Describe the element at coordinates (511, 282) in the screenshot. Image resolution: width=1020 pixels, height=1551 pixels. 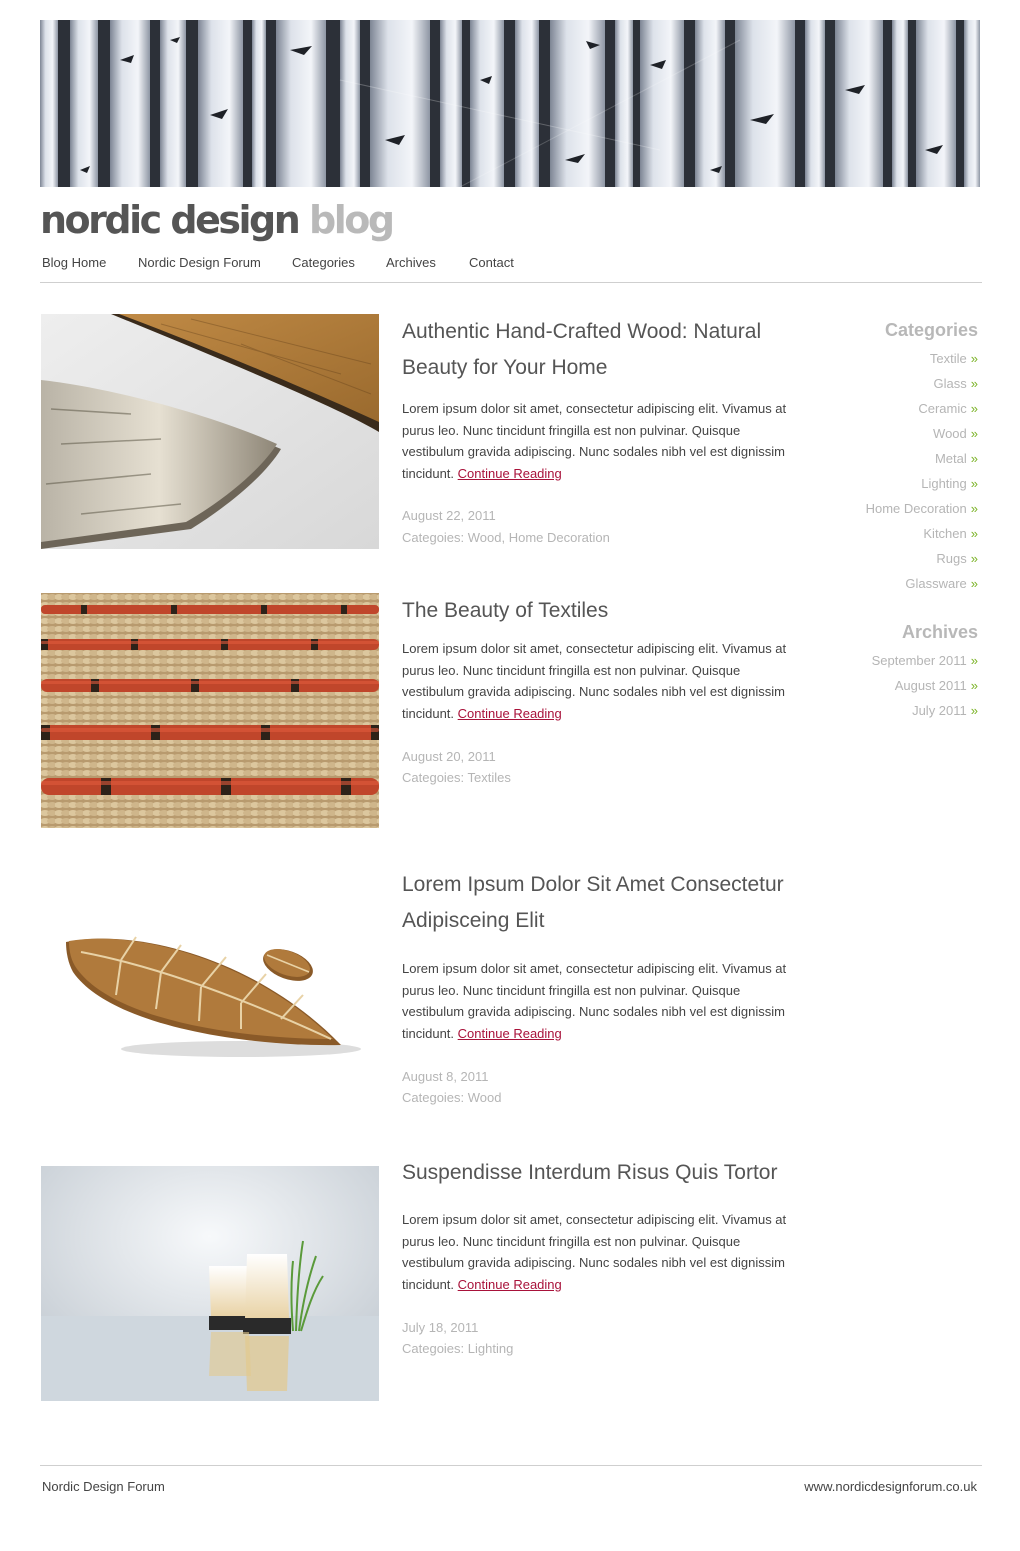
I see `nav-divider` at that location.